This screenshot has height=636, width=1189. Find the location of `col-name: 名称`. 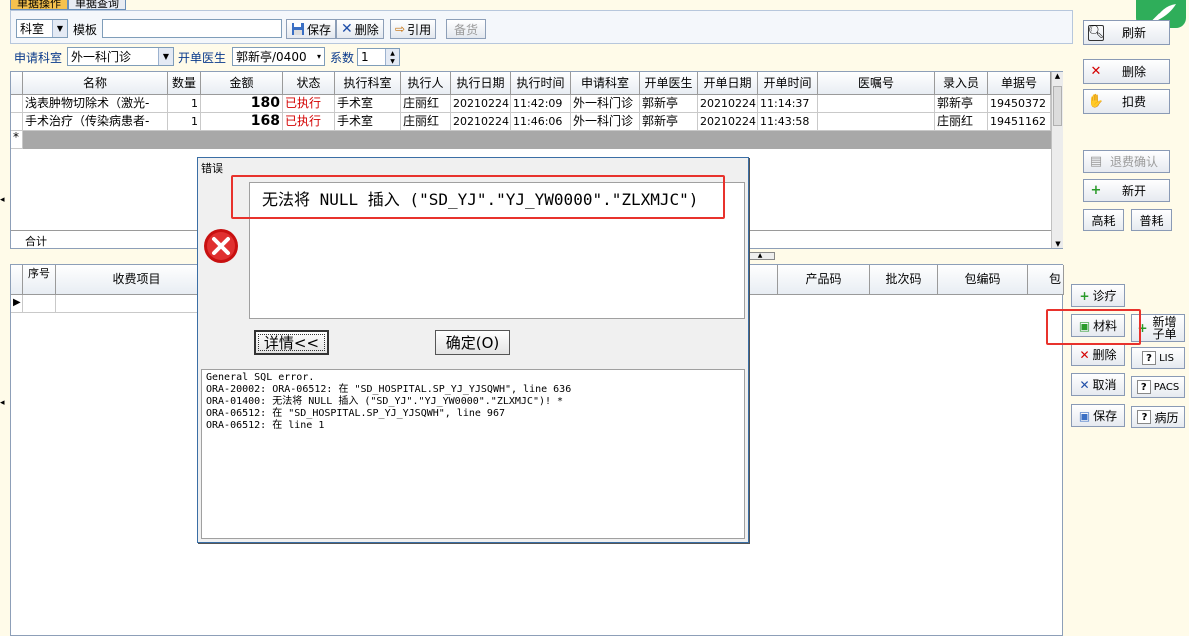

col-name: 名称 is located at coordinates (95, 83).